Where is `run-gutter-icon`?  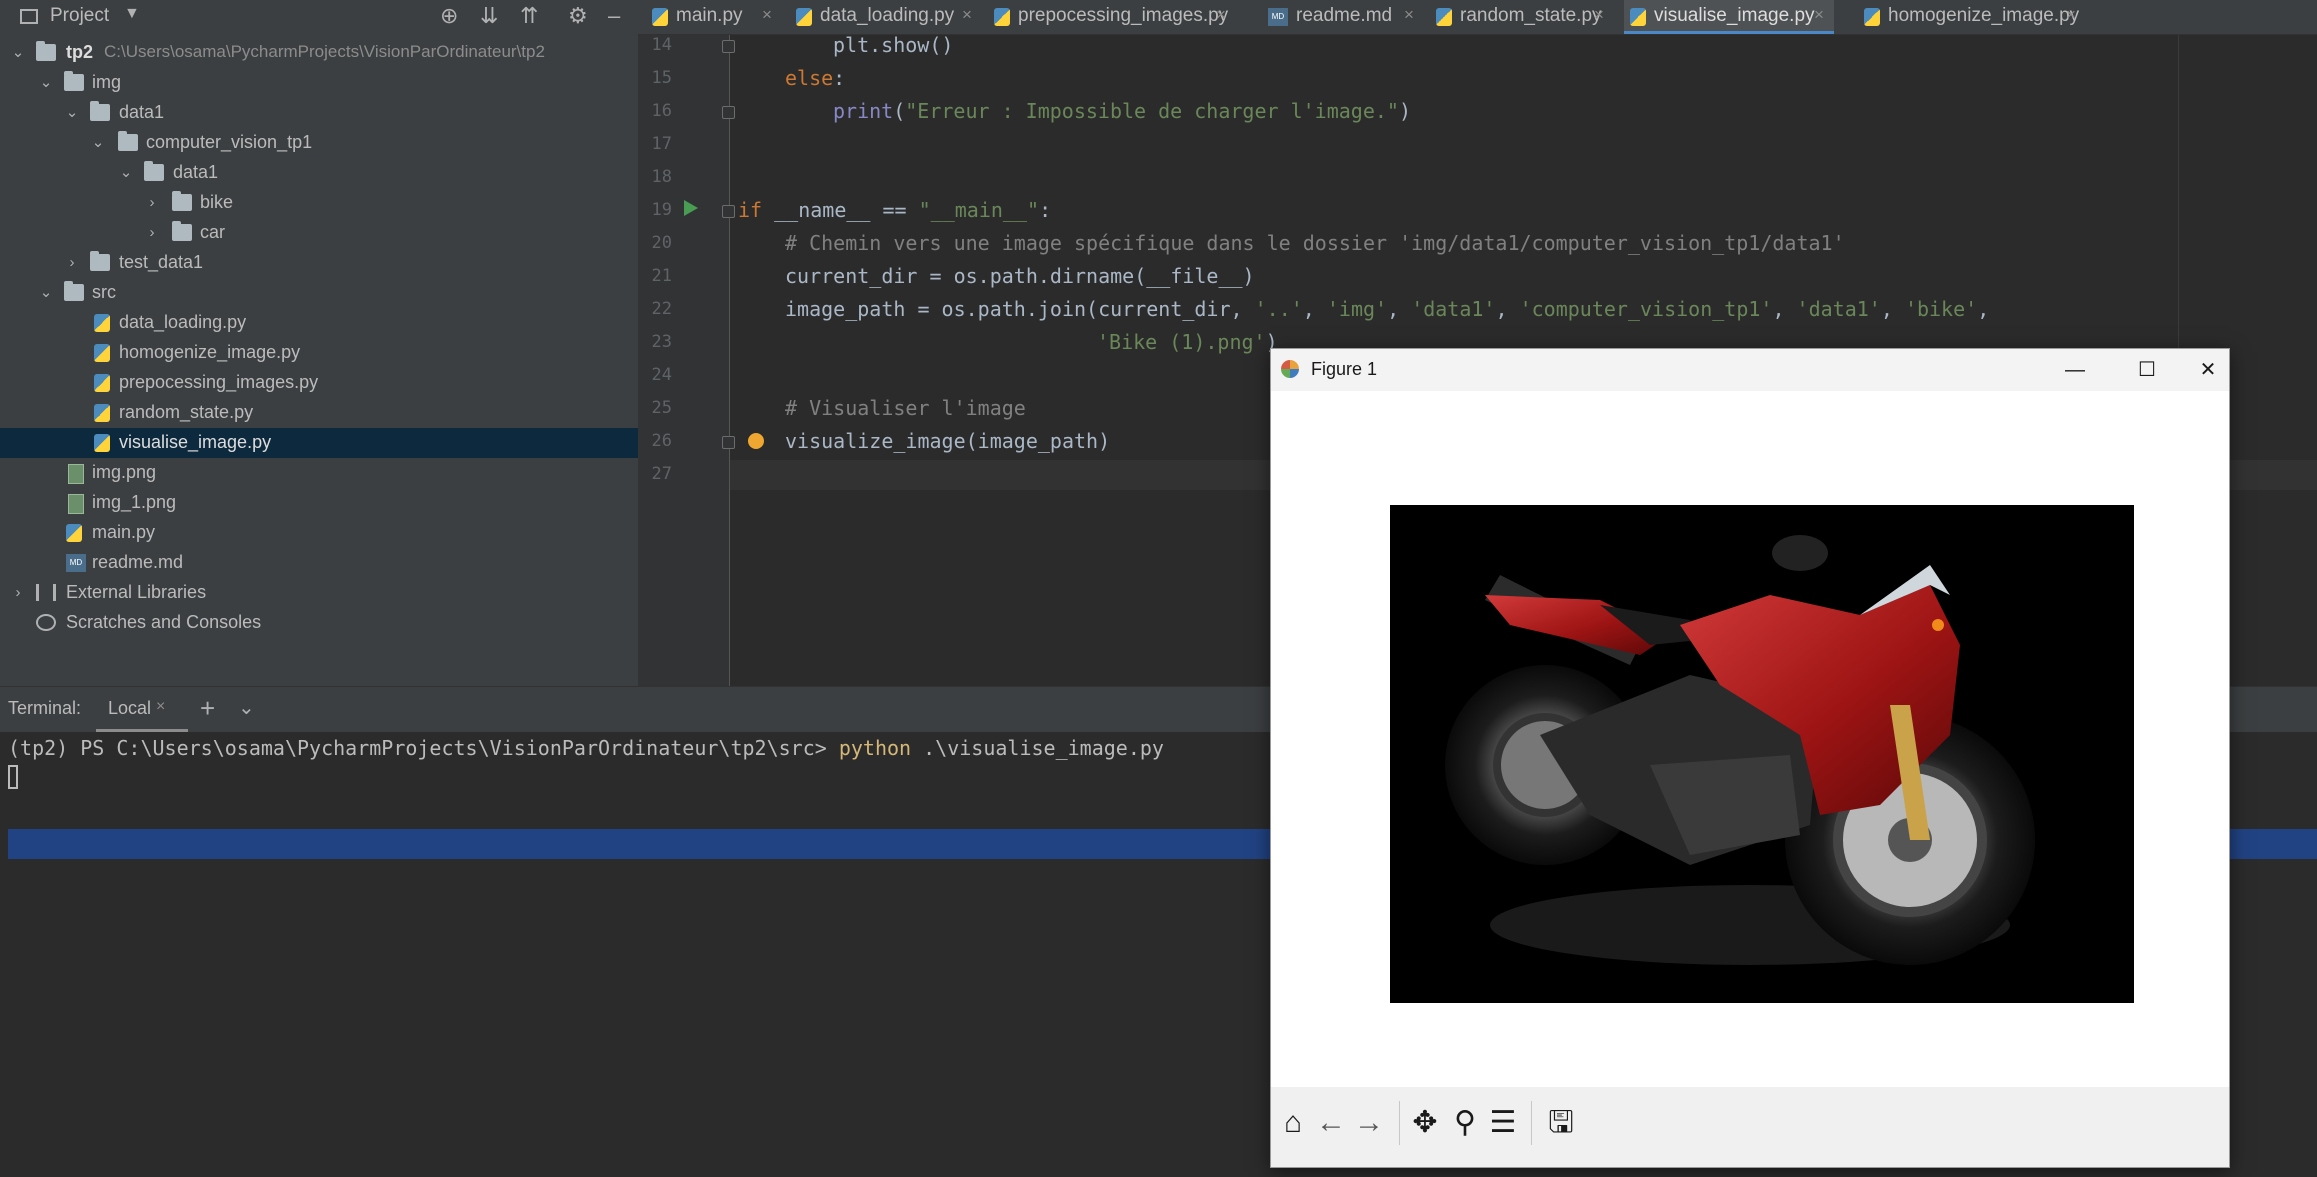 run-gutter-icon is located at coordinates (691, 208).